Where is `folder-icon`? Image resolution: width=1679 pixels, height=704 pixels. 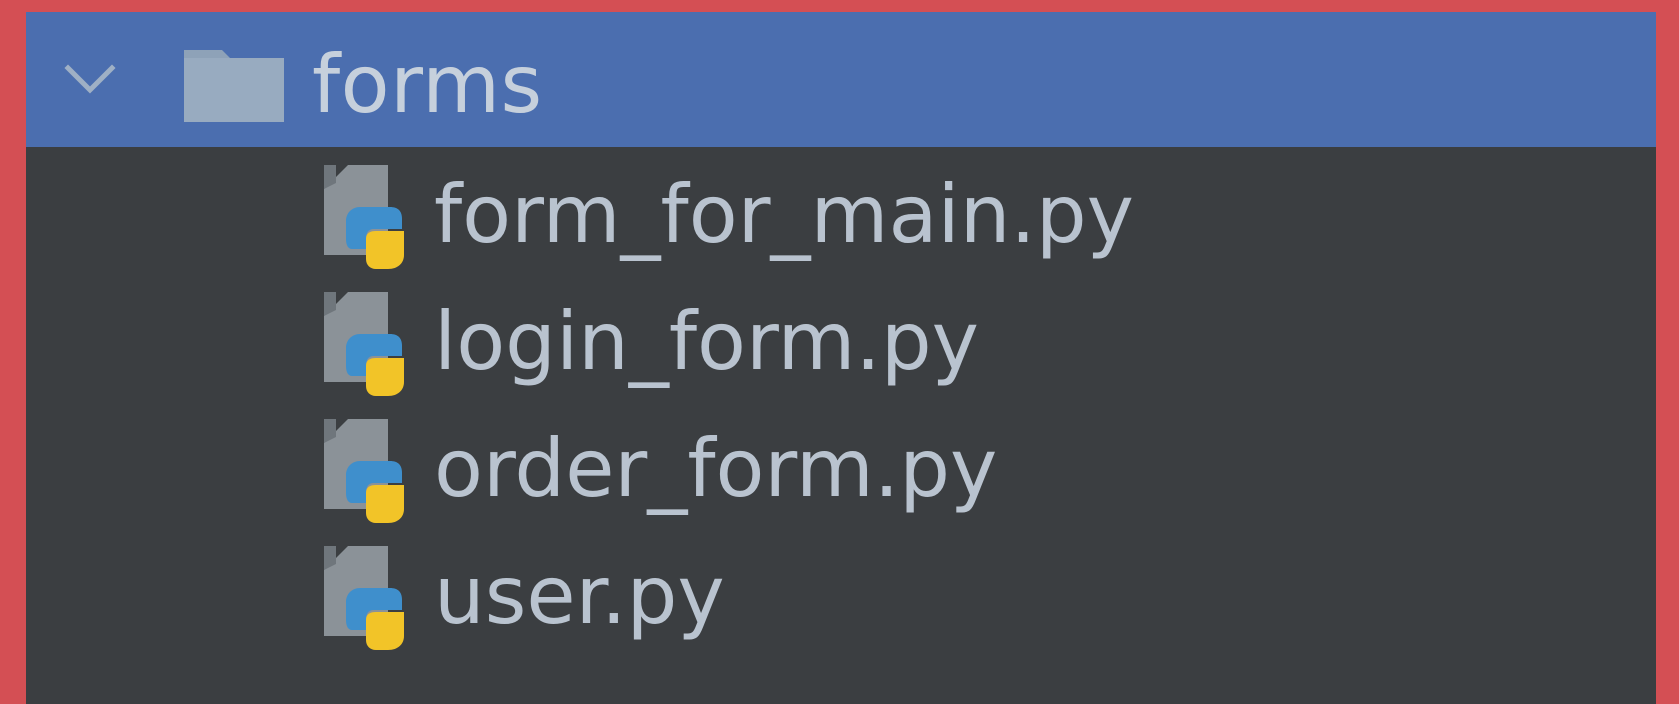
folder-icon is located at coordinates (234, 86).